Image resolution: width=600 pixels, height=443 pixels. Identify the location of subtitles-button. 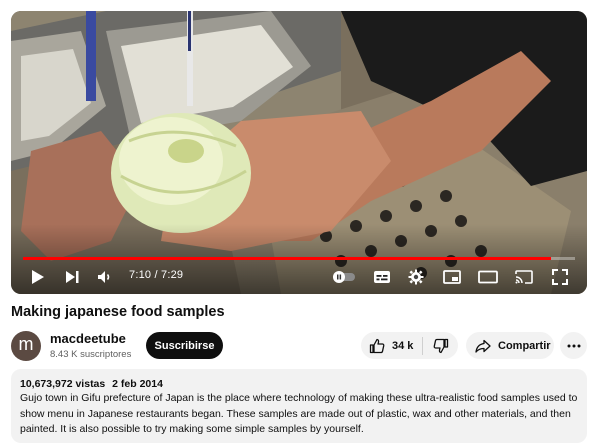
(382, 277).